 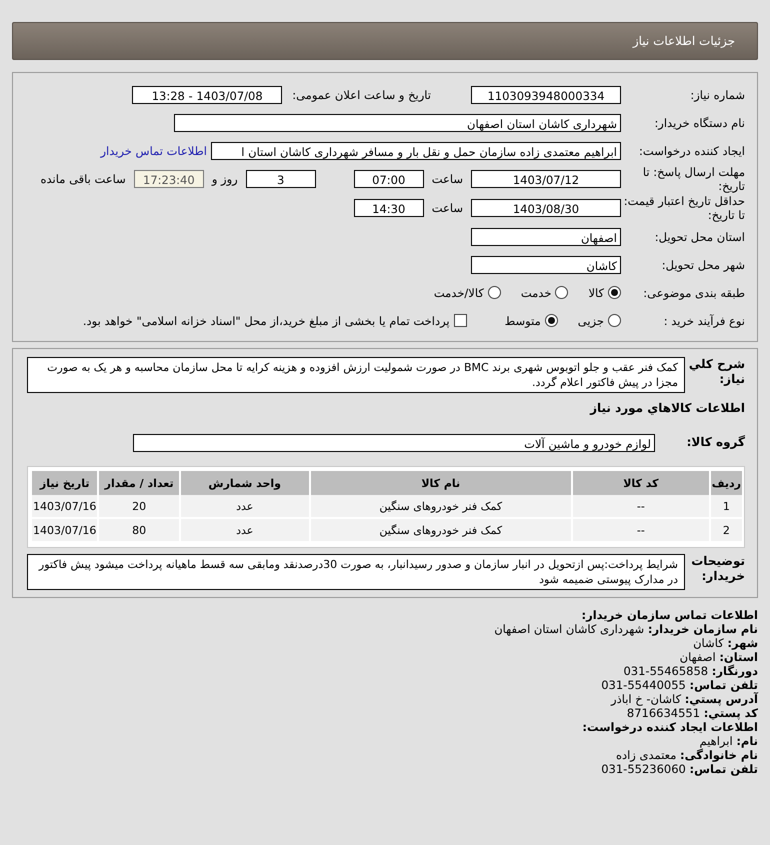 I want to click on description-box: کمک فنر عقب و جلو اتوبوس شهری برند BMC در صورت شمولیت ارزش افزوده و هزینه کرایه تا محل سازمان محاسبه و هر یک به صورت مجزا در پیش فاکتور اعلام گردد., so click(x=356, y=375).